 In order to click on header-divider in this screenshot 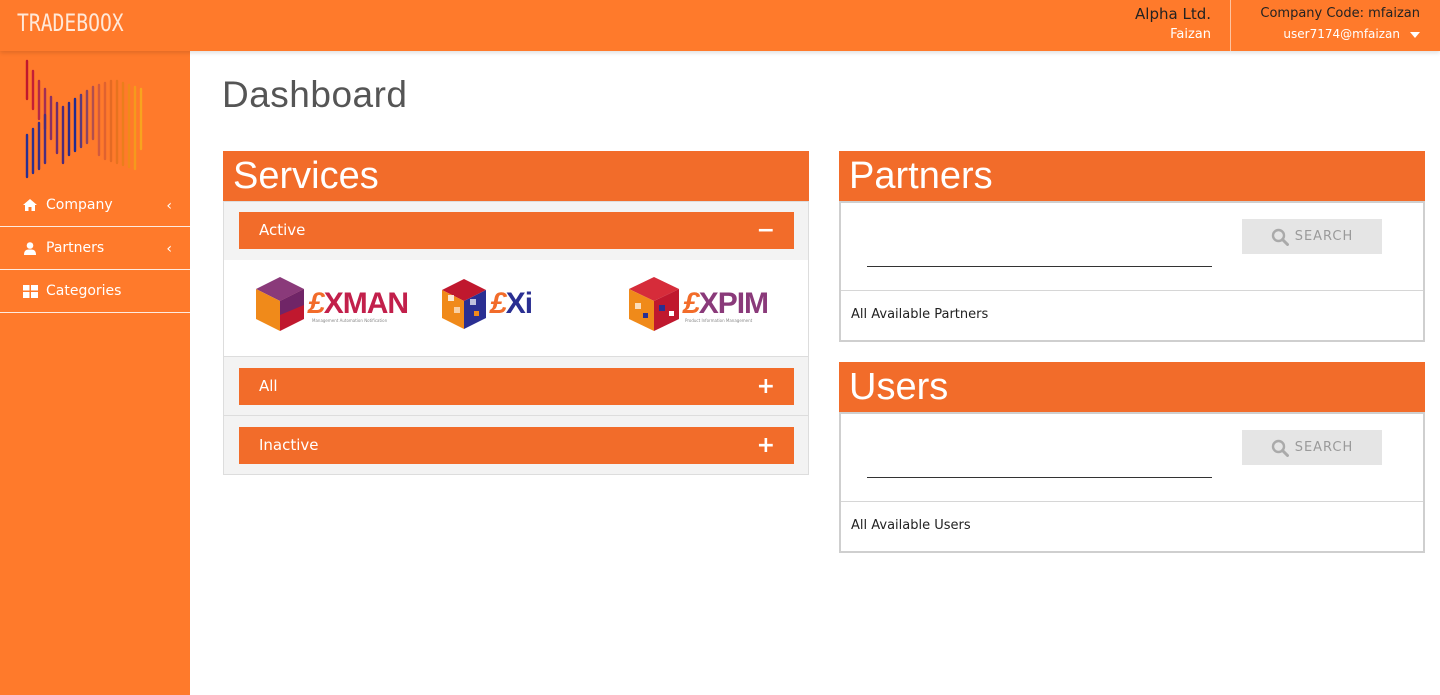, I will do `click(1230, 25)`.